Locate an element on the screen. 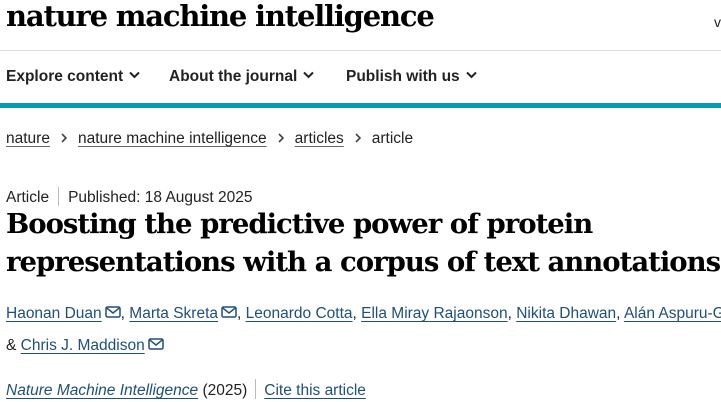 This screenshot has height=402, width=721. nav-item-label: Explore content is located at coordinates (65, 76).